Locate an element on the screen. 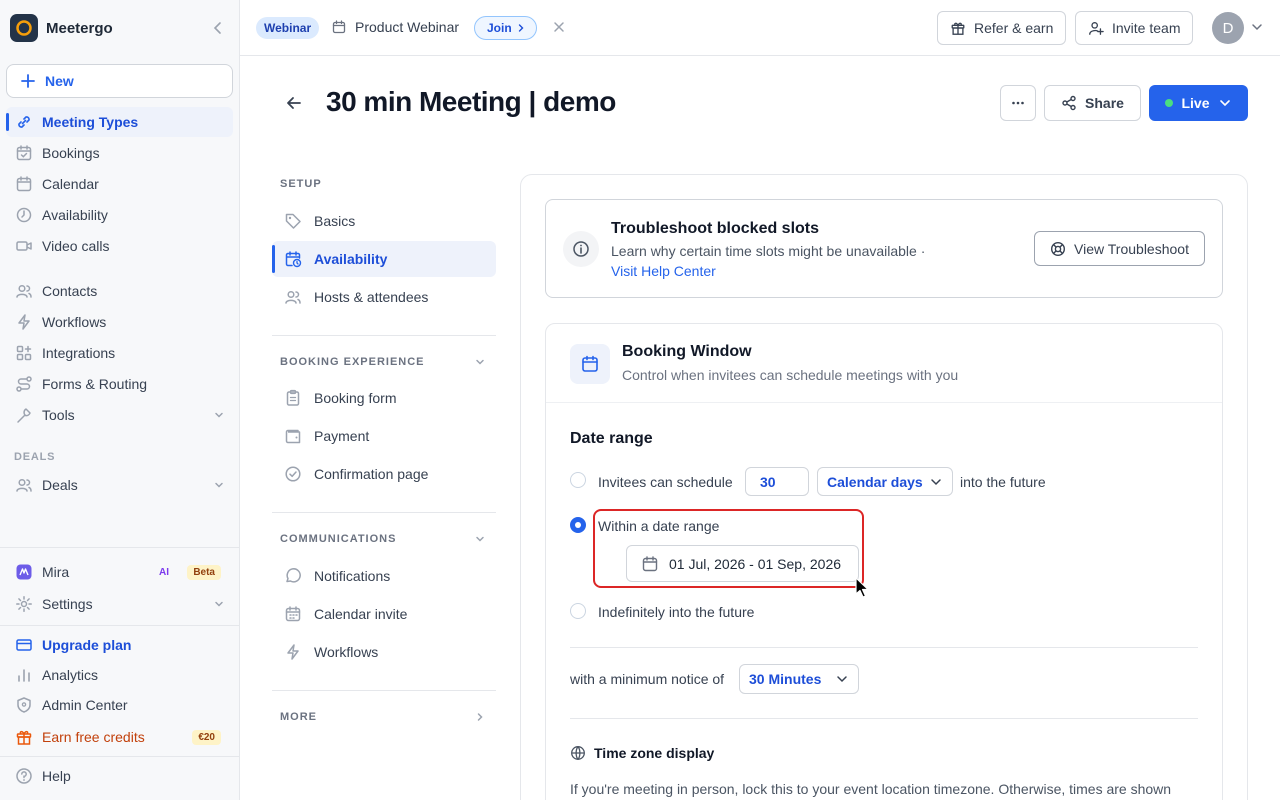 This screenshot has width=1280, height=800. date-range-value: 01 Jul, 2026 - 01 Sep, 2026 is located at coordinates (755, 563).